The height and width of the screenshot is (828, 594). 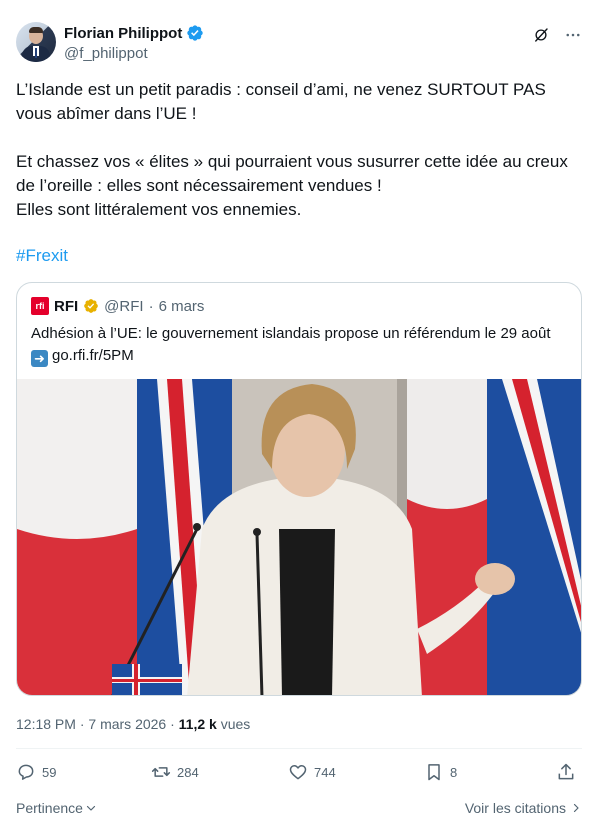 What do you see at coordinates (123, 33) in the screenshot?
I see `author-name-text: Florian Philippot` at bounding box center [123, 33].